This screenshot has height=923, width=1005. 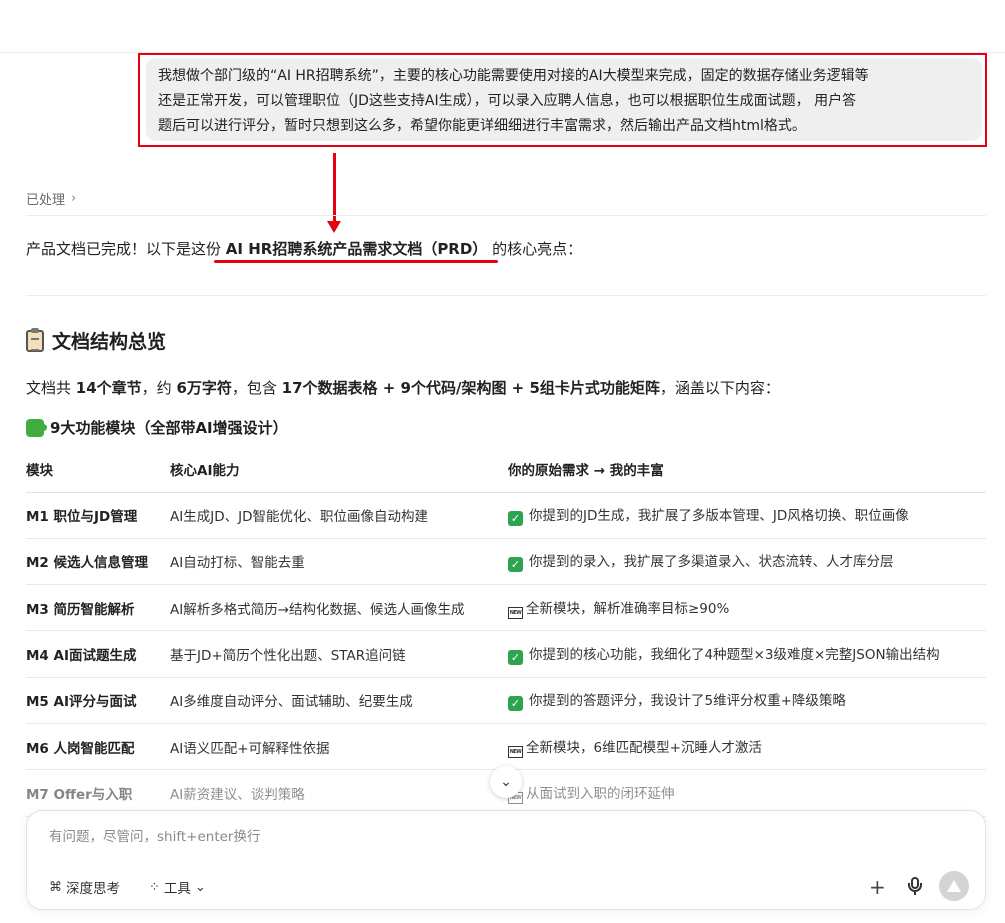 I want to click on enrichment-cell: NEW 全新模块，解析准确率目标≥90%, so click(x=747, y=608).